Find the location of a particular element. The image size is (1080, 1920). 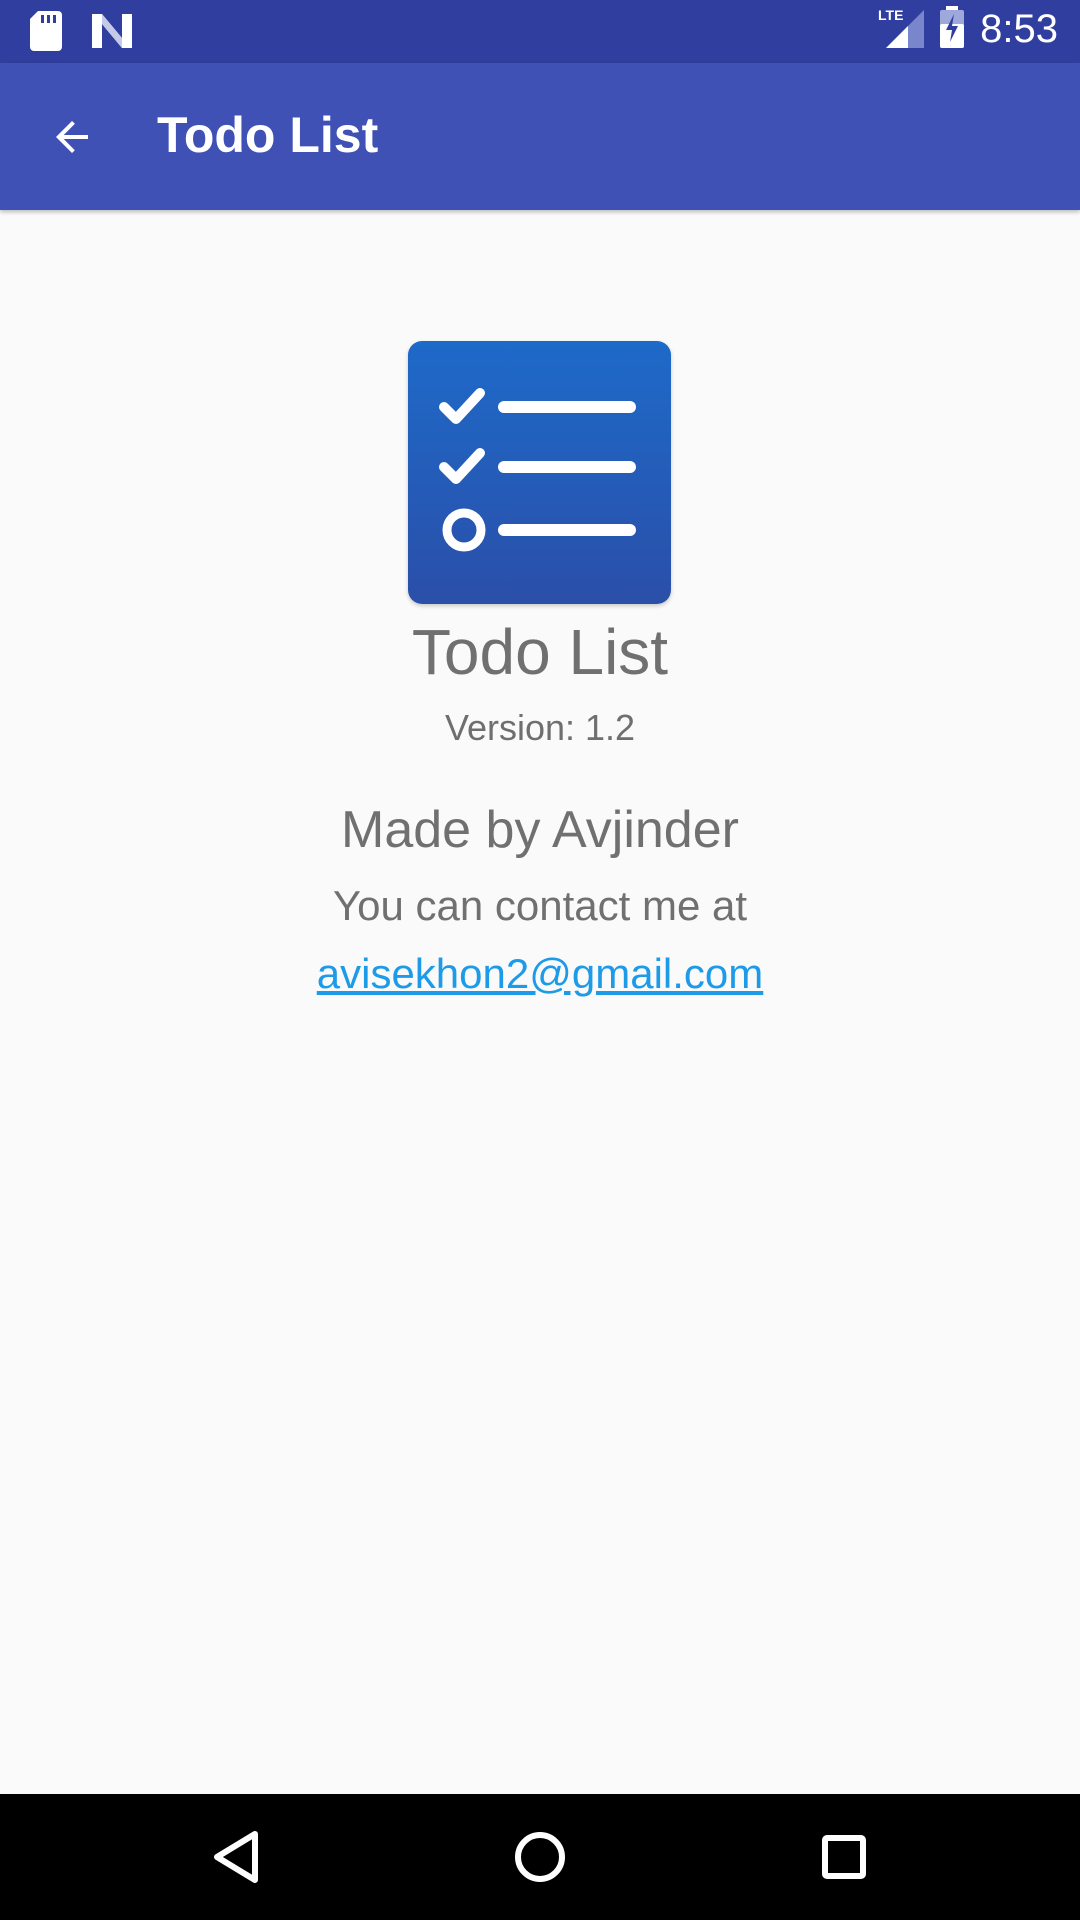

navigation-bar is located at coordinates (540, 1857).